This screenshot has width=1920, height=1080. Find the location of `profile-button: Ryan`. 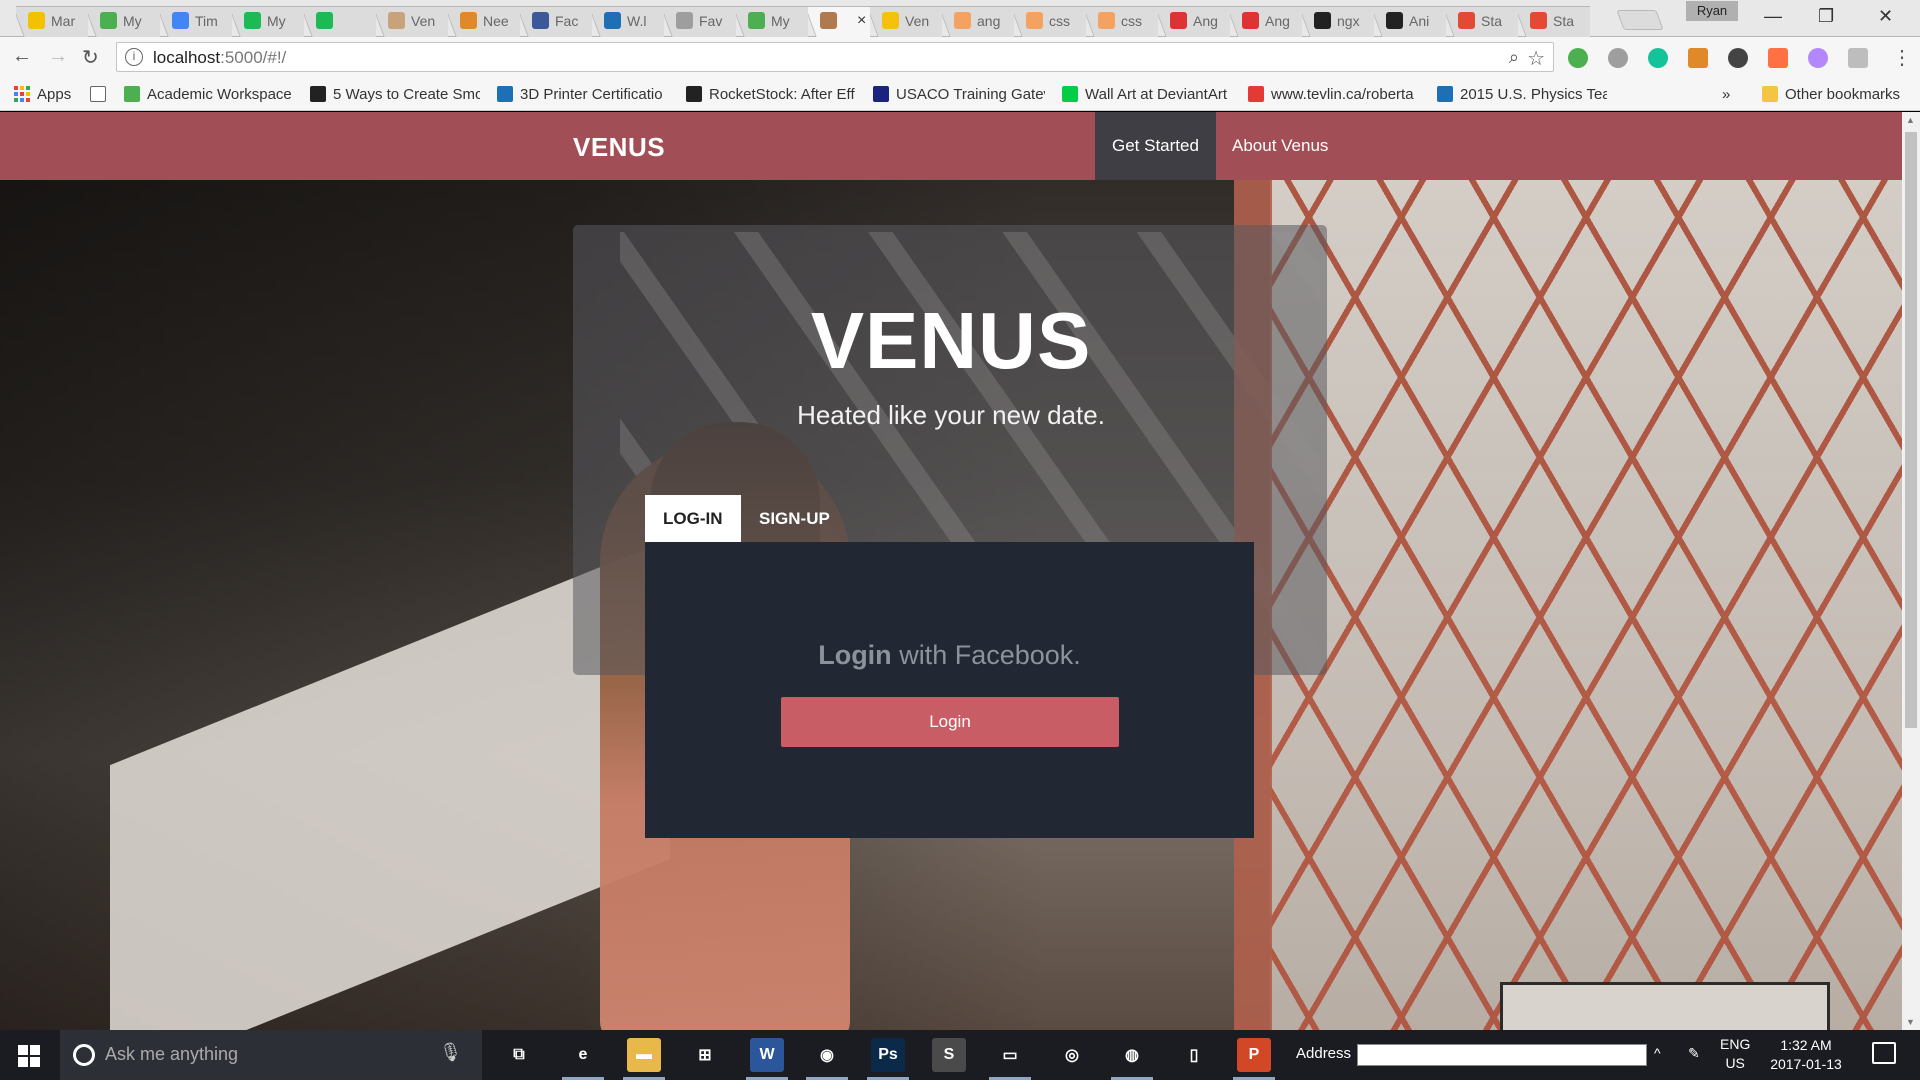

profile-button: Ryan is located at coordinates (1712, 11).